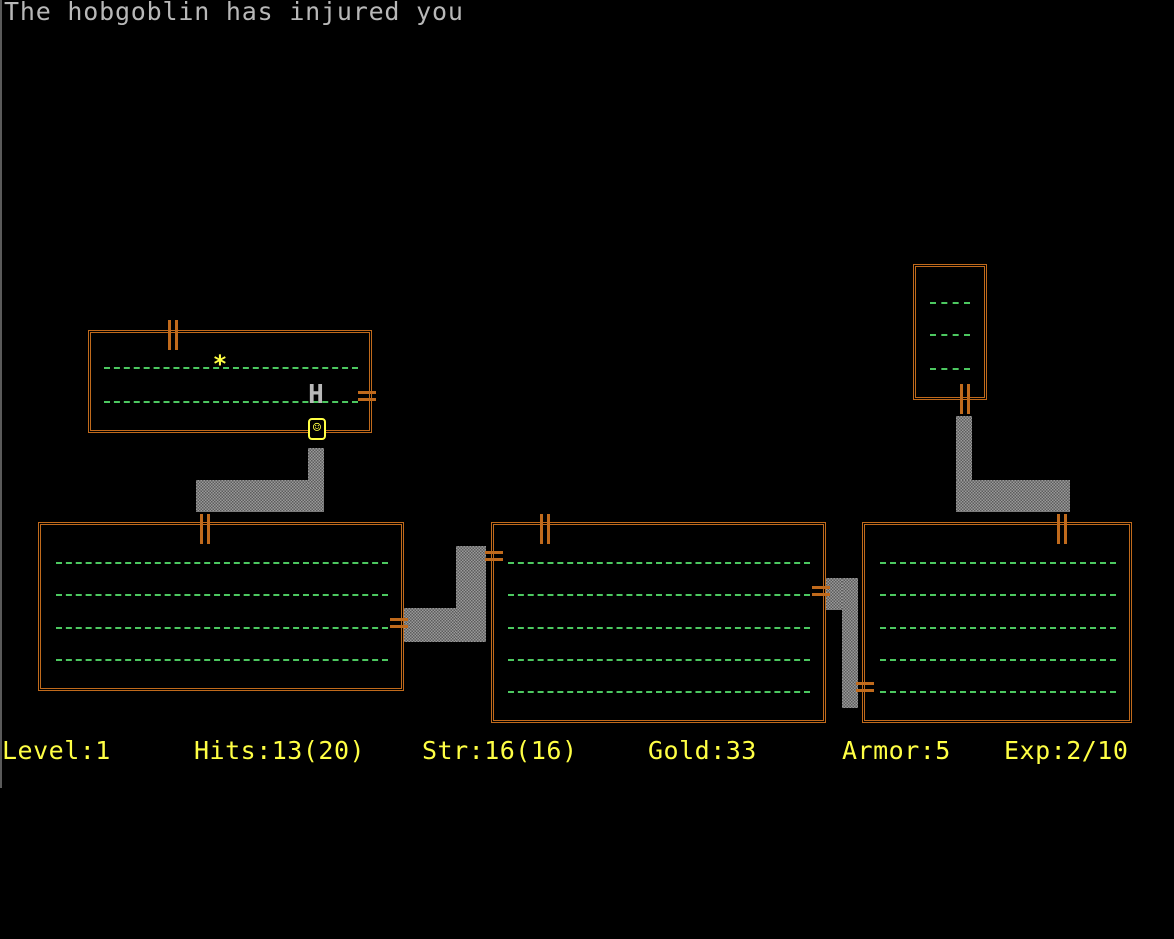 The image size is (1174, 939). Describe the element at coordinates (702, 750) in the screenshot. I see `gold-stat: Gold:33` at that location.